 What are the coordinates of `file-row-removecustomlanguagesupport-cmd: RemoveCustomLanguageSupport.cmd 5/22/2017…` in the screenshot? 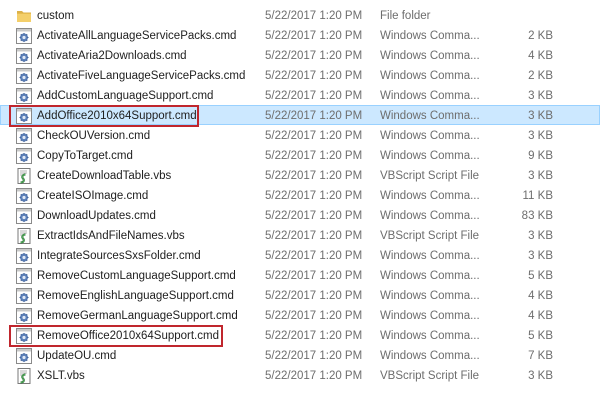 It's located at (300, 275).